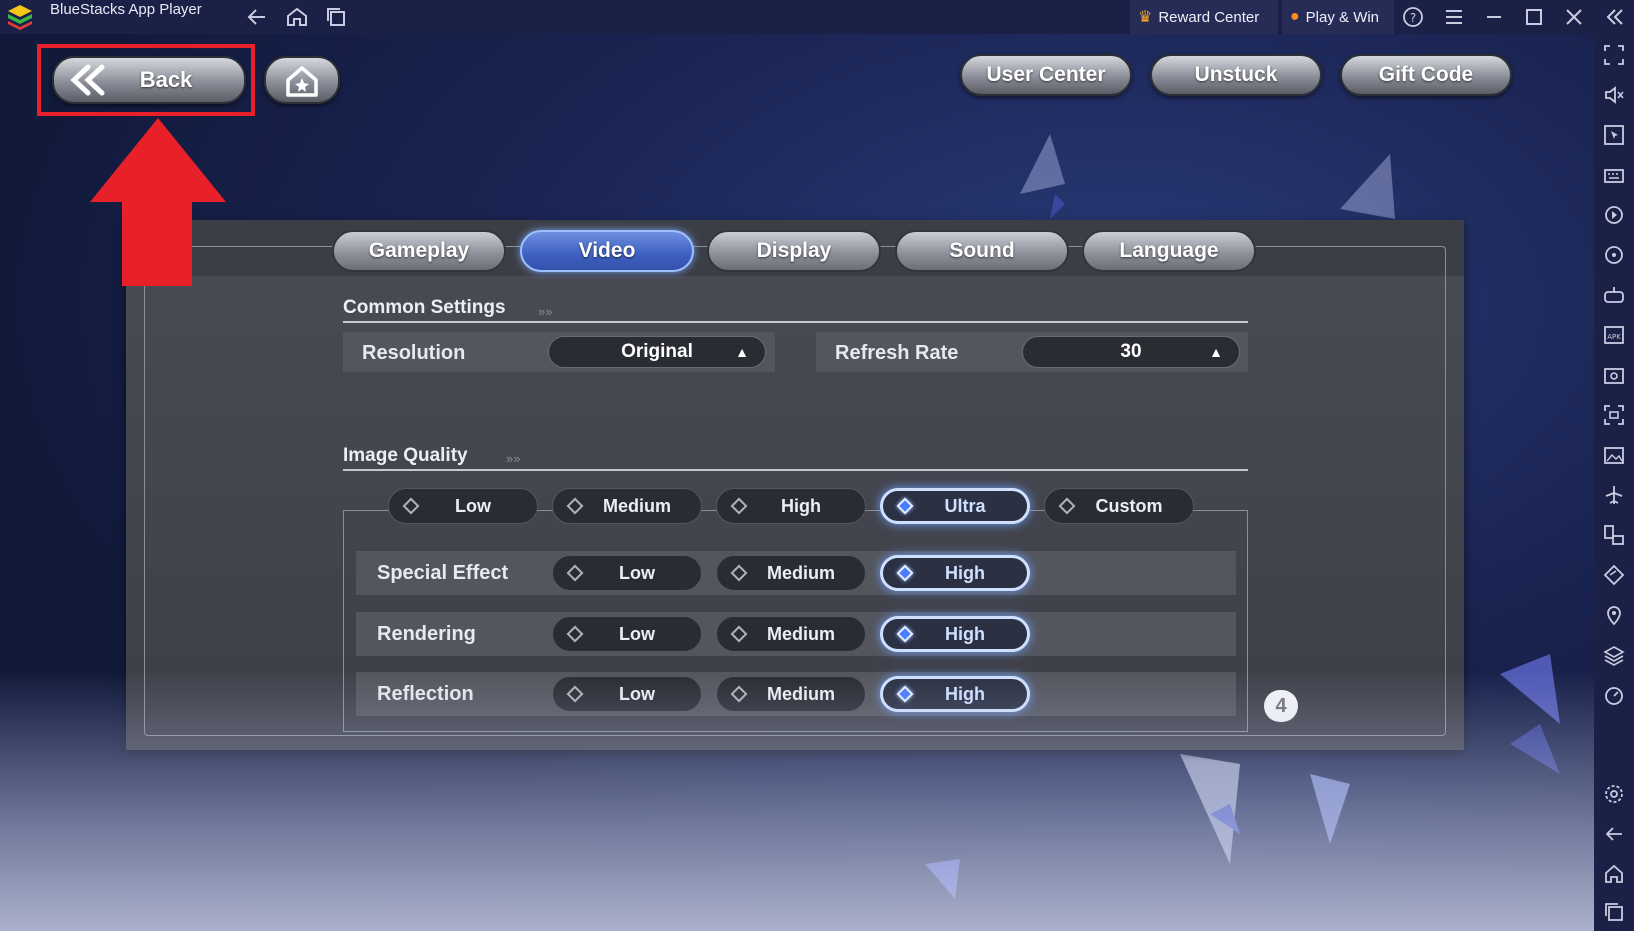  What do you see at coordinates (463, 506) in the screenshot?
I see `preset-low: Low` at bounding box center [463, 506].